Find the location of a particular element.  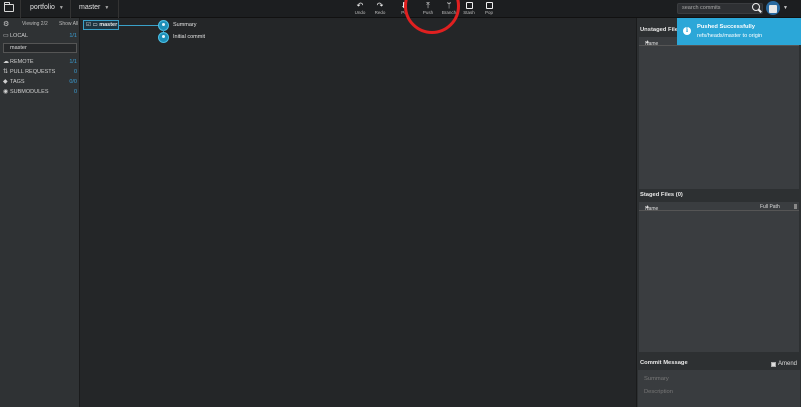

sidebar-section-label: TAGS is located at coordinates (17, 82).